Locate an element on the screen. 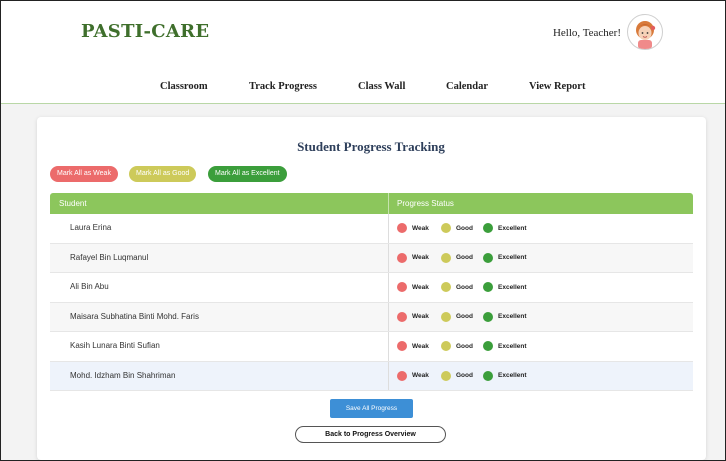  mark-all-good-button: Mark All as Good is located at coordinates (163, 174).